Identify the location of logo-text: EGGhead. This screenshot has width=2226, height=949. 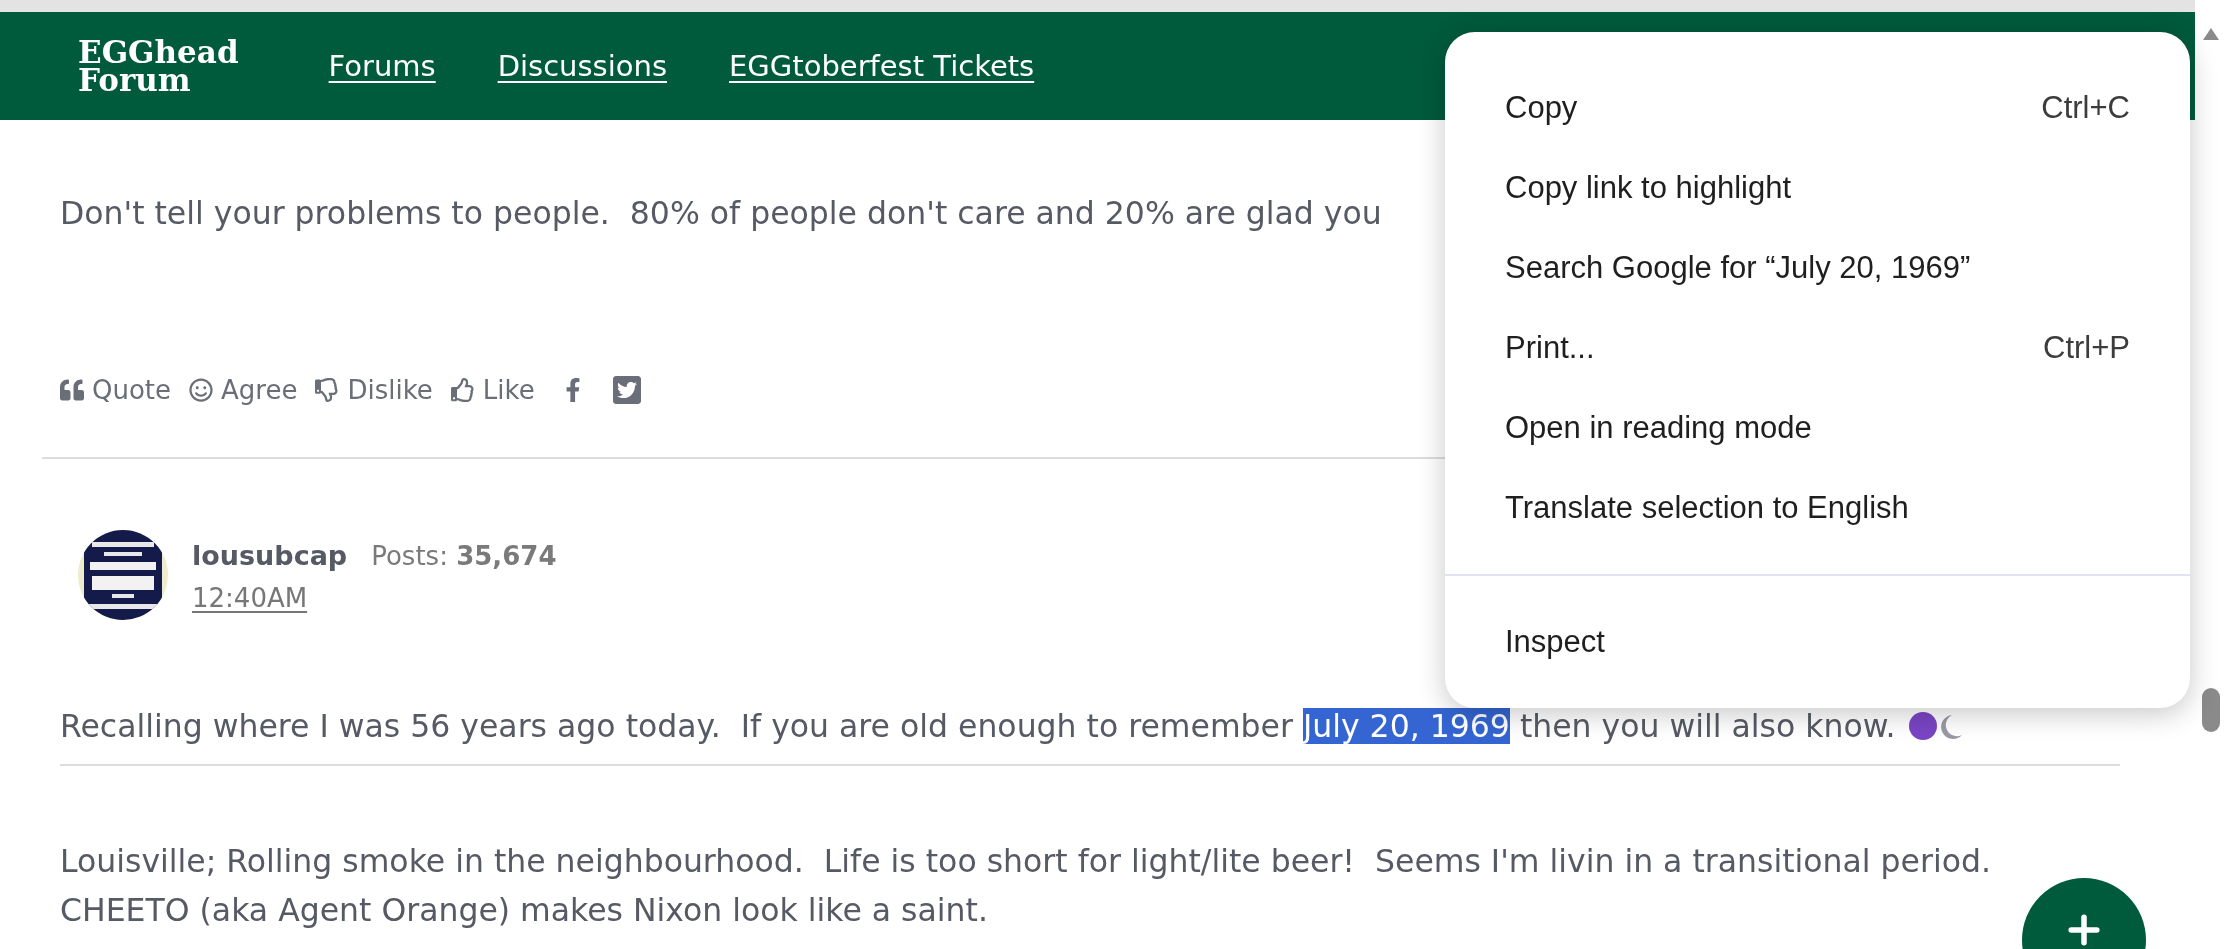
(158, 52).